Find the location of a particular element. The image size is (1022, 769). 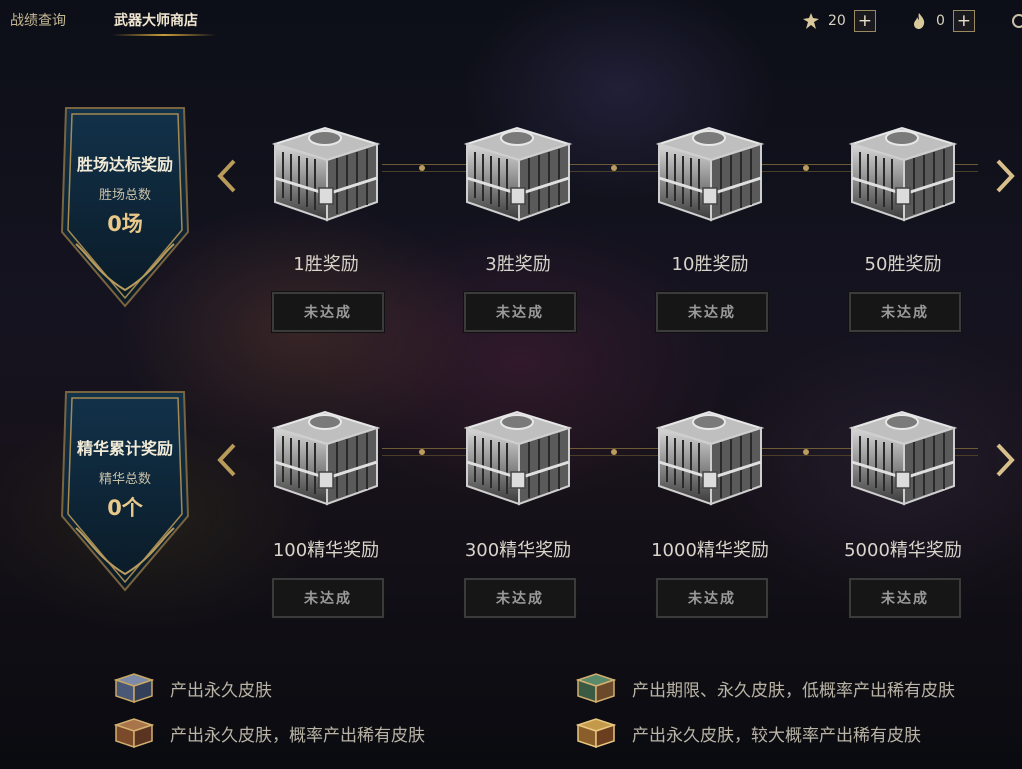

reward-item: 5000精华奖励 未达成 is located at coordinates (903, 512).